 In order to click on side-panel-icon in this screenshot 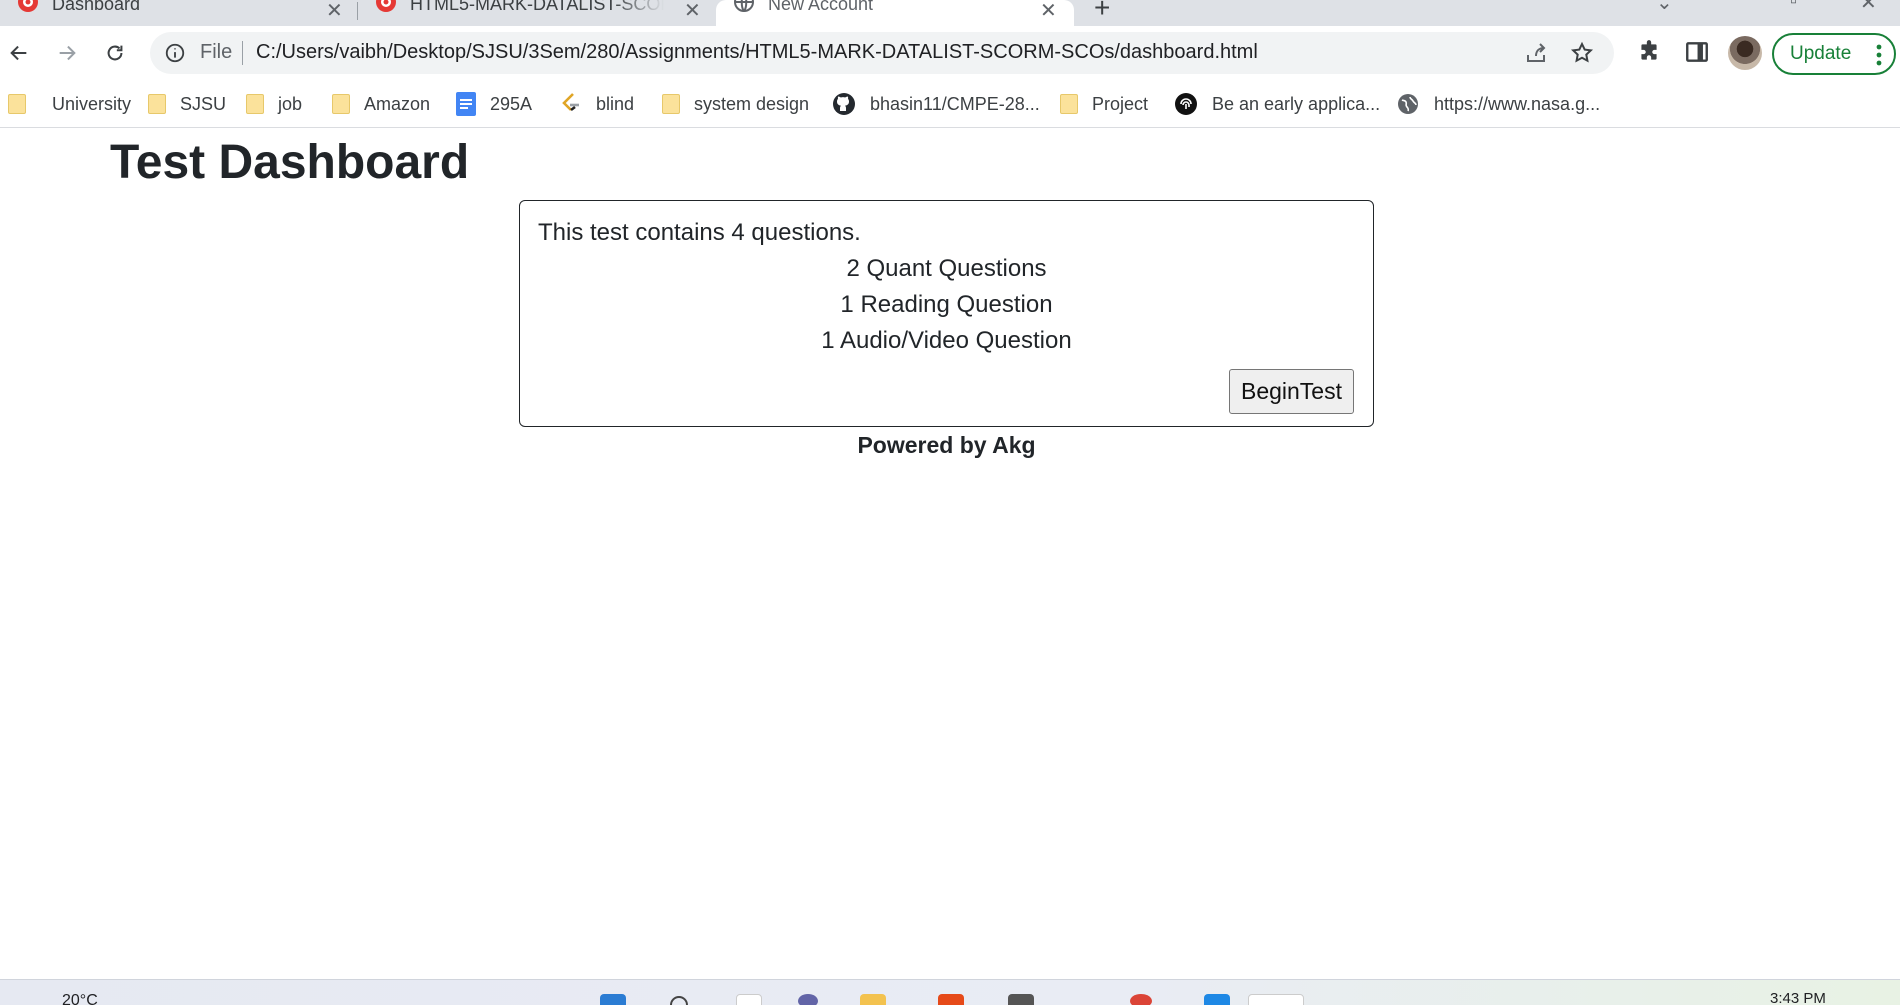, I will do `click(1697, 54)`.